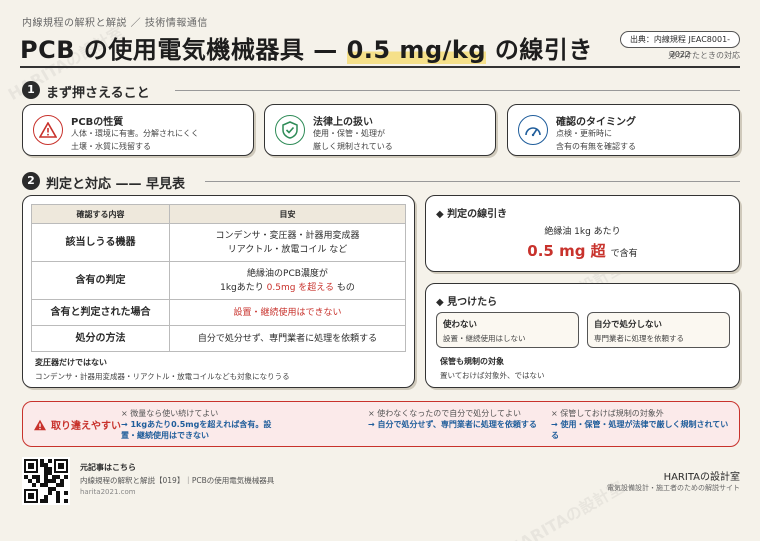  What do you see at coordinates (492, 375) in the screenshot?
I see `storage-note-text: 置いておけば対象外、ではない` at bounding box center [492, 375].